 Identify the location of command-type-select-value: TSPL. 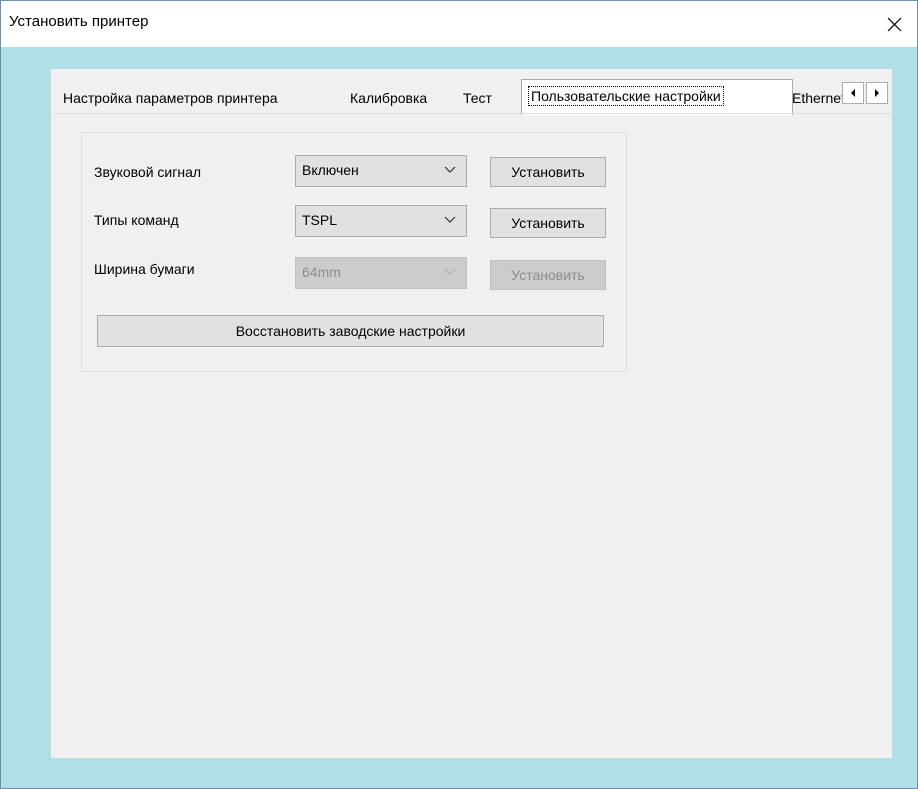
(320, 220).